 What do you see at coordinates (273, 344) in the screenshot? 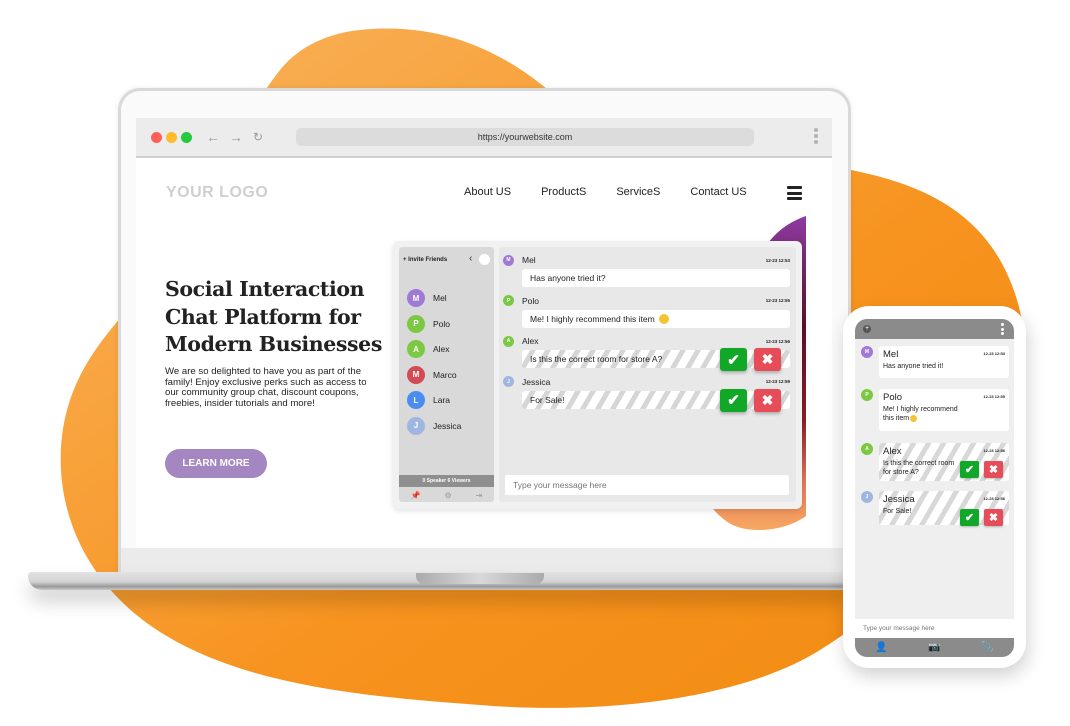
I see `hero-title-line: Modern Businesses` at bounding box center [273, 344].